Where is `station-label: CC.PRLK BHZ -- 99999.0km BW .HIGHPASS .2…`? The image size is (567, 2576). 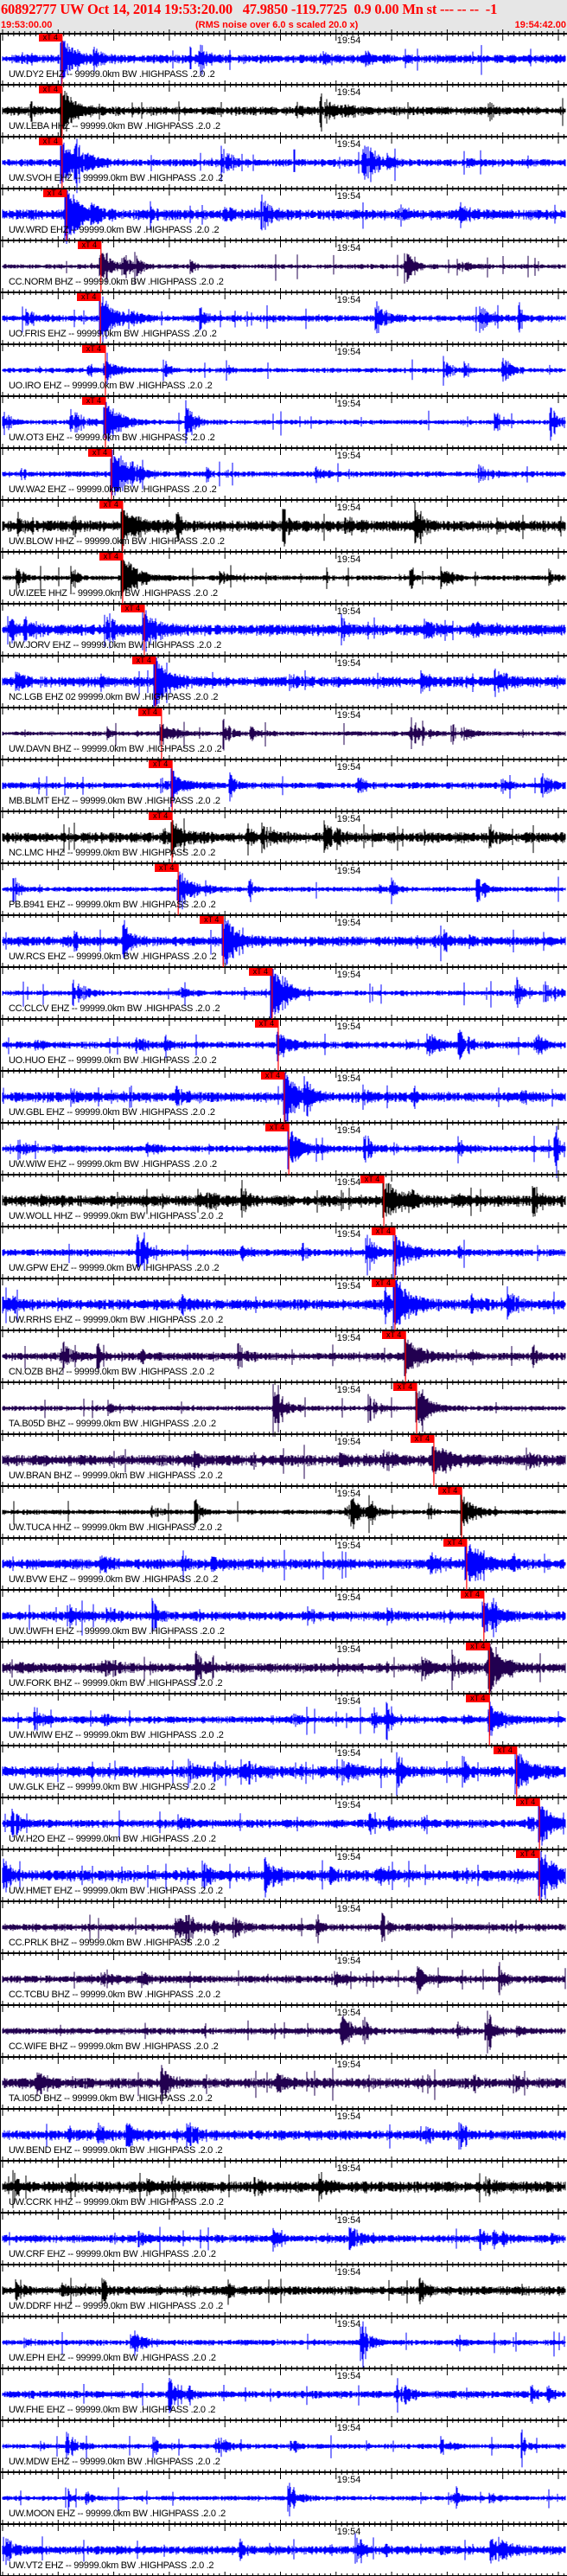 station-label: CC.PRLK BHZ -- 99999.0km BW .HIGHPASS .2… is located at coordinates (114, 1943).